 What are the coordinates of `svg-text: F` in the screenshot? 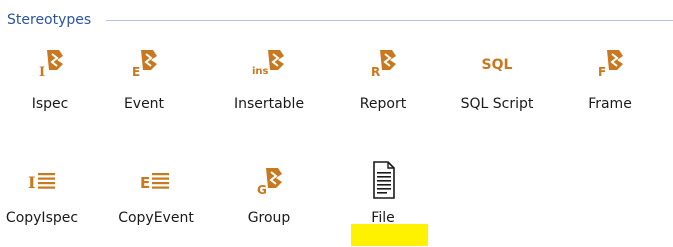 It's located at (602, 72).